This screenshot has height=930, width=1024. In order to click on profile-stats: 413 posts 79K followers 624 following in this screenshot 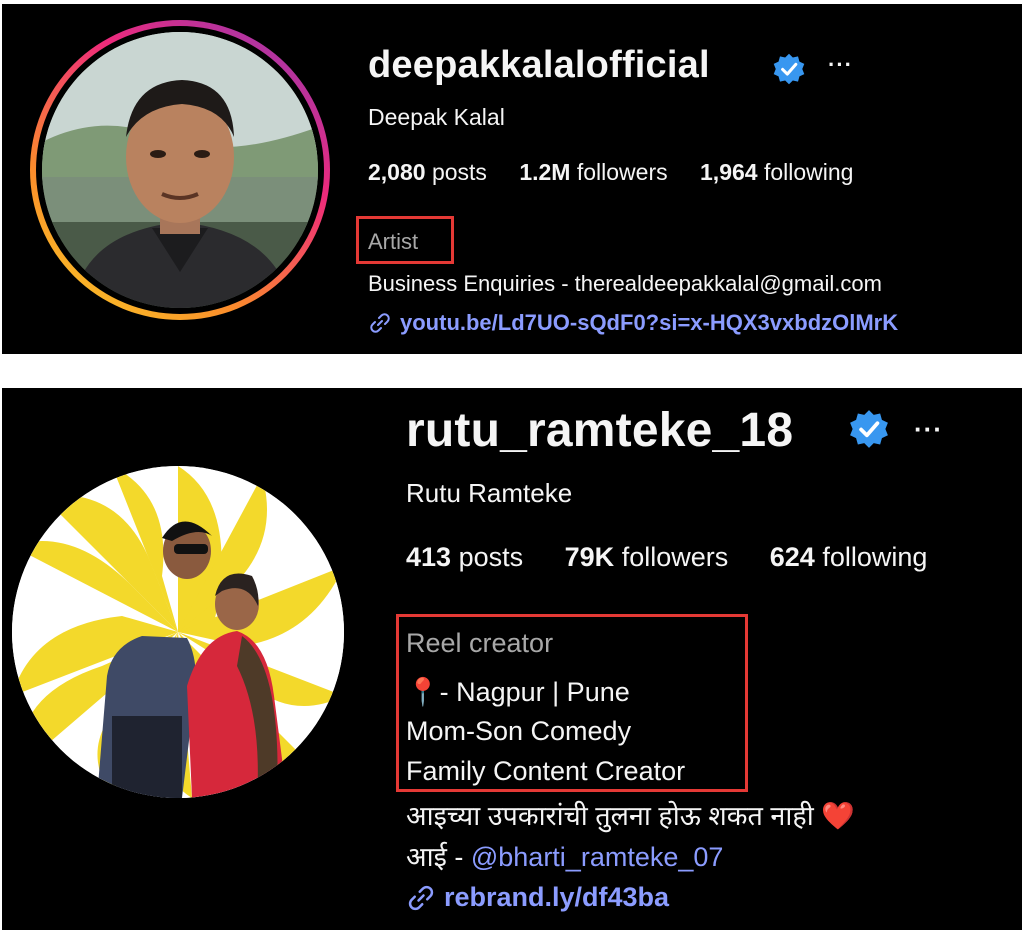, I will do `click(683, 557)`.